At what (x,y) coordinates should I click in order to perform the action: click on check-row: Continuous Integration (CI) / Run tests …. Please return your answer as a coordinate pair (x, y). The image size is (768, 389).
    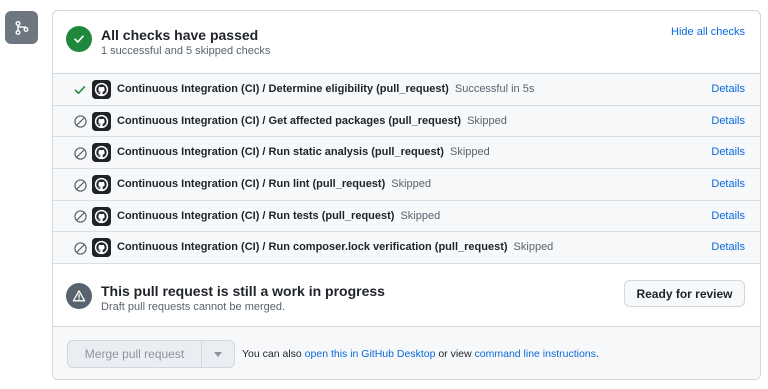
    Looking at the image, I should click on (406, 217).